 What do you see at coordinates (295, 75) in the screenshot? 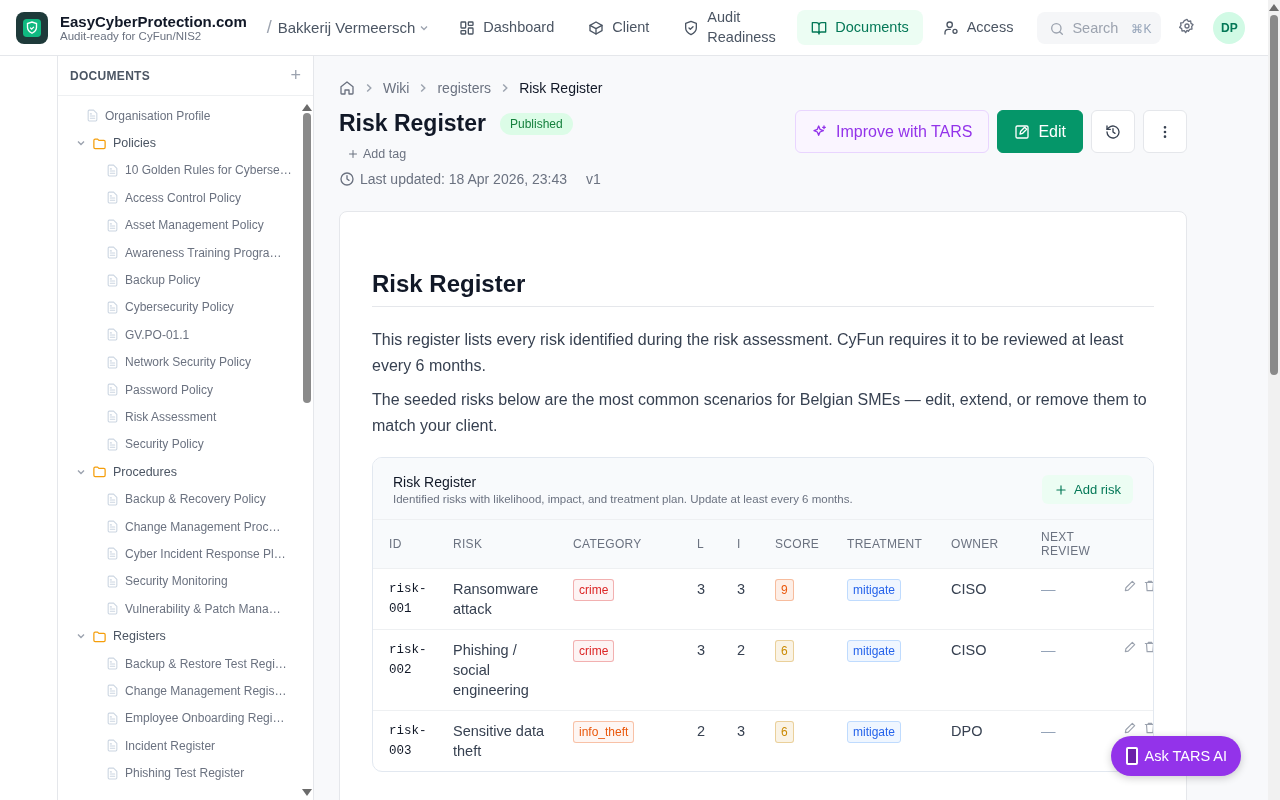
I see `add-document-button: +` at bounding box center [295, 75].